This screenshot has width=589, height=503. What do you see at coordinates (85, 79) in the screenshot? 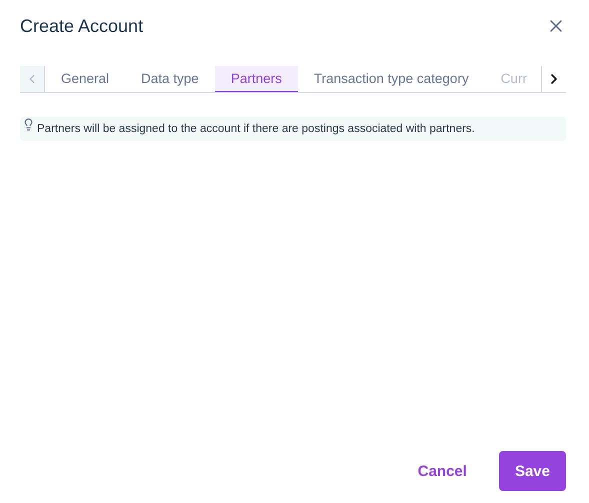
I see `tab: General` at bounding box center [85, 79].